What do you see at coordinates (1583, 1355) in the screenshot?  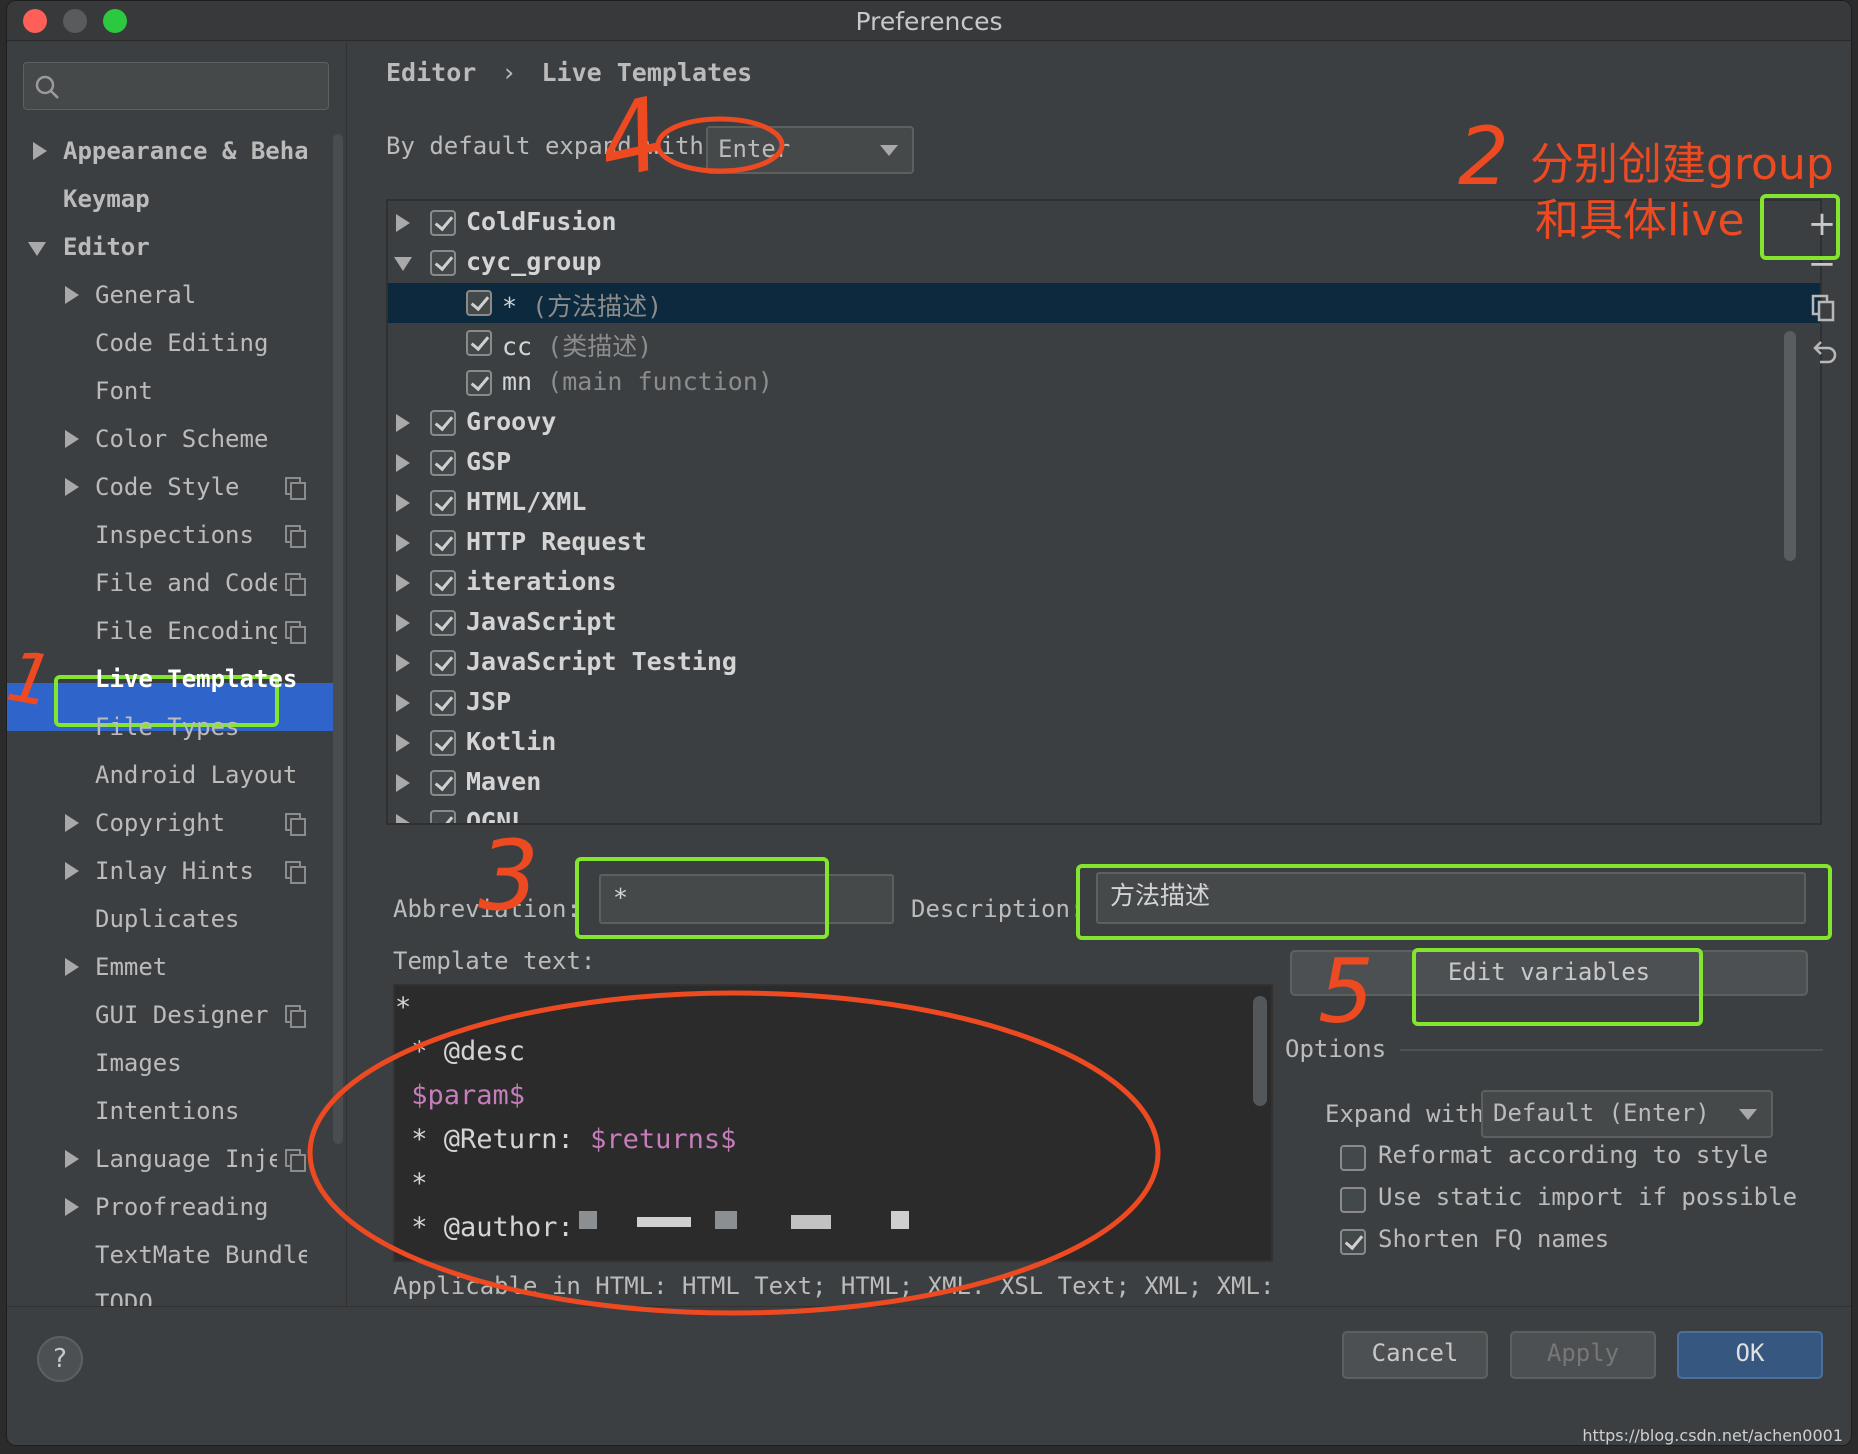 I see `apply-button: Apply` at bounding box center [1583, 1355].